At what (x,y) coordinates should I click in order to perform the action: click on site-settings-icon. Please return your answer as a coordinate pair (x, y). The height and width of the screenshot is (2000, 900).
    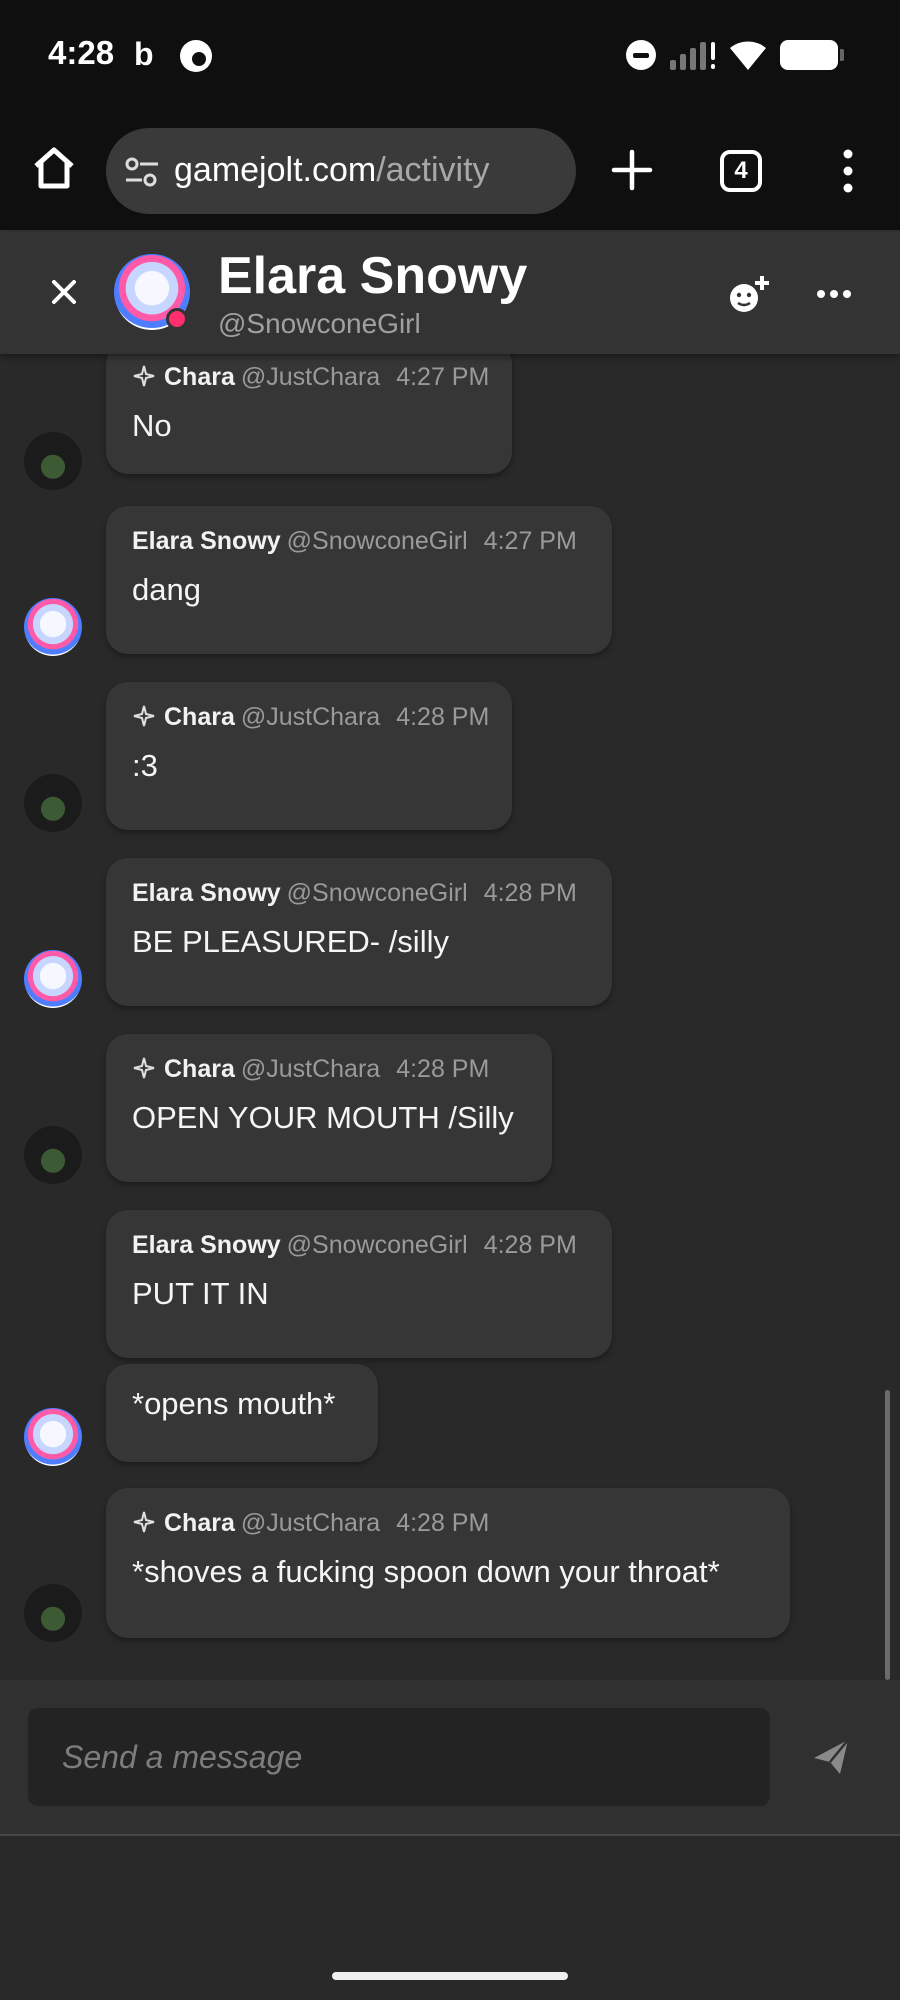
    Looking at the image, I should click on (142, 172).